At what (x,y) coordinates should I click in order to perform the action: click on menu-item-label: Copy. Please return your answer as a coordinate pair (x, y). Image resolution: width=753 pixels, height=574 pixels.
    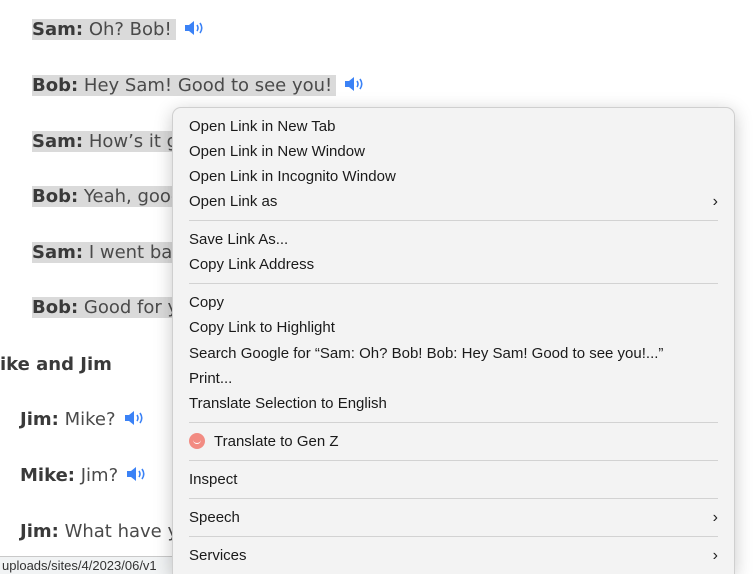
    Looking at the image, I should click on (207, 302).